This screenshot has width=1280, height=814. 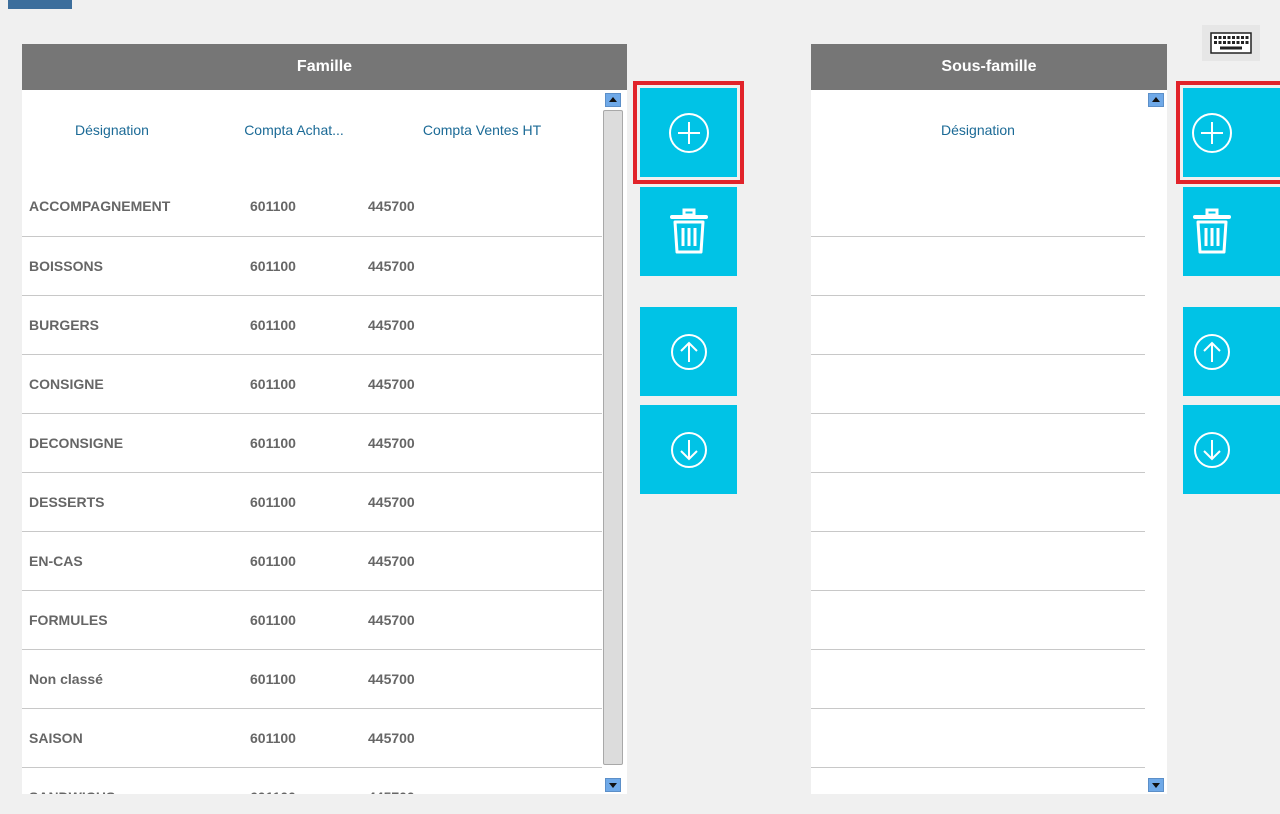 What do you see at coordinates (312, 780) in the screenshot?
I see `famille-row: SANDWICHS 601100 445700` at bounding box center [312, 780].